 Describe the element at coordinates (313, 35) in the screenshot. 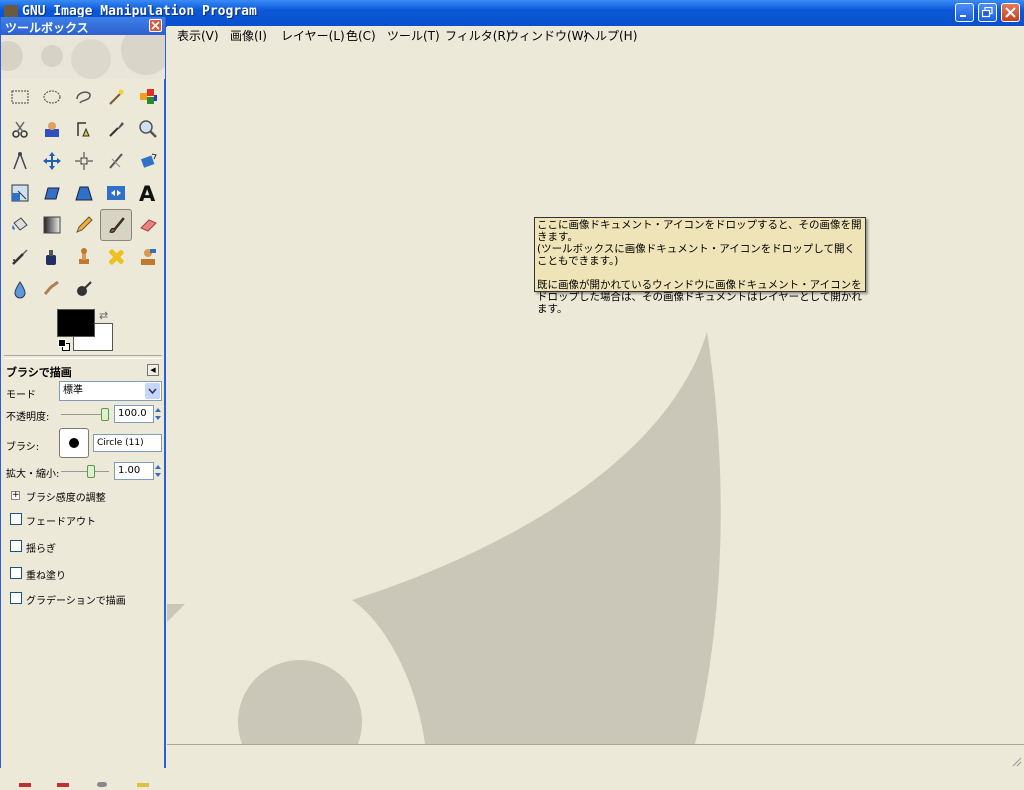

I see `menu-layer: レイヤー(L)` at that location.